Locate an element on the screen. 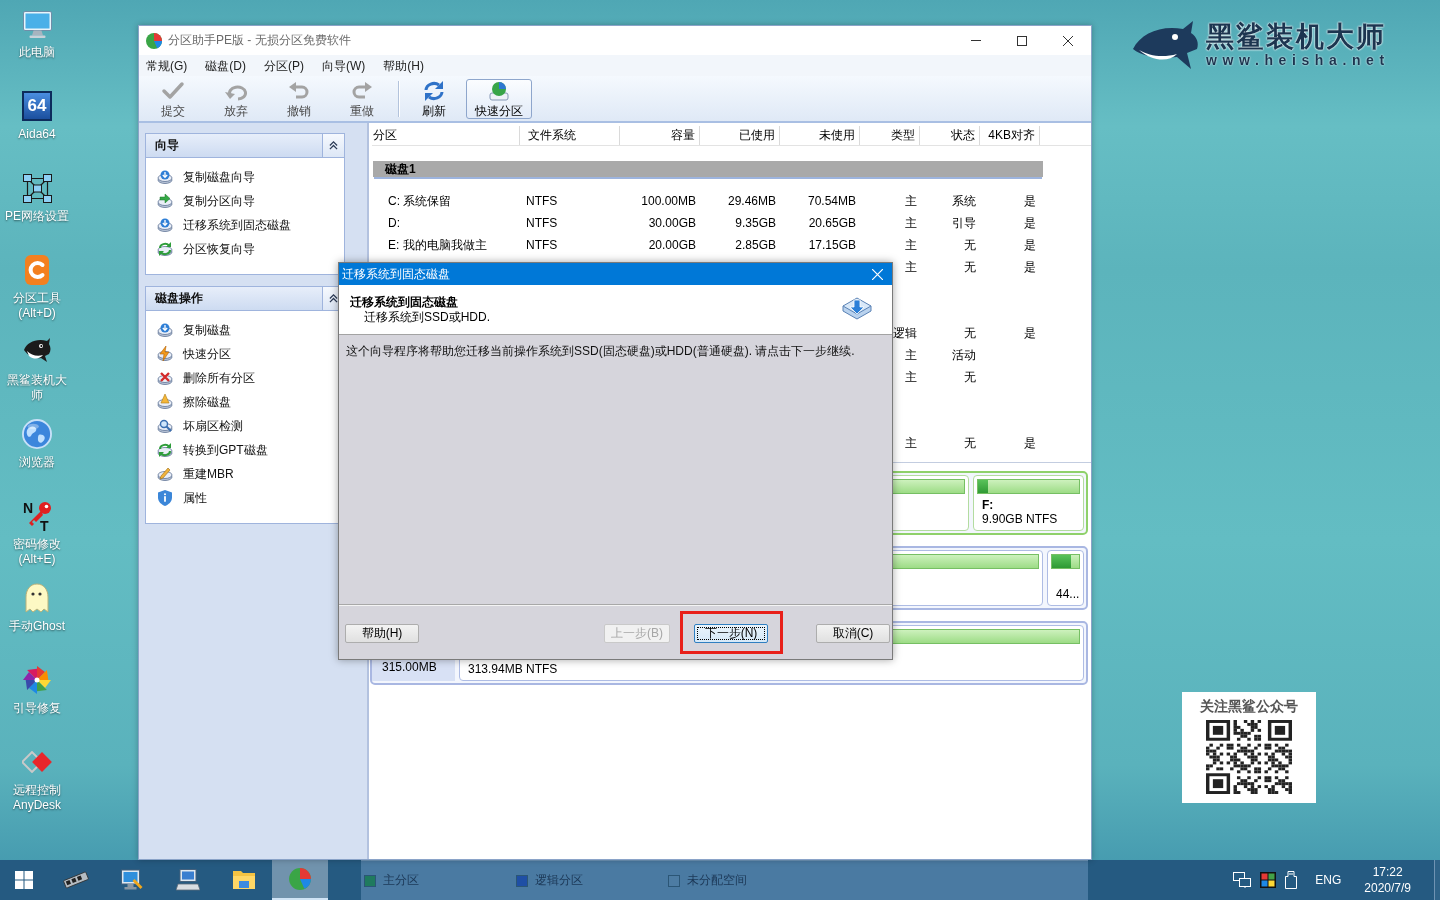 Image resolution: width=1440 pixels, height=900 pixels. taskbar-button is located at coordinates (300, 880).